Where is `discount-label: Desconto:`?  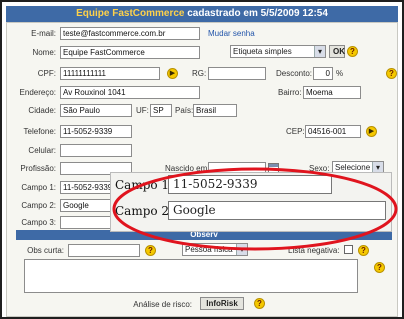 discount-label: Desconto: is located at coordinates (294, 73).